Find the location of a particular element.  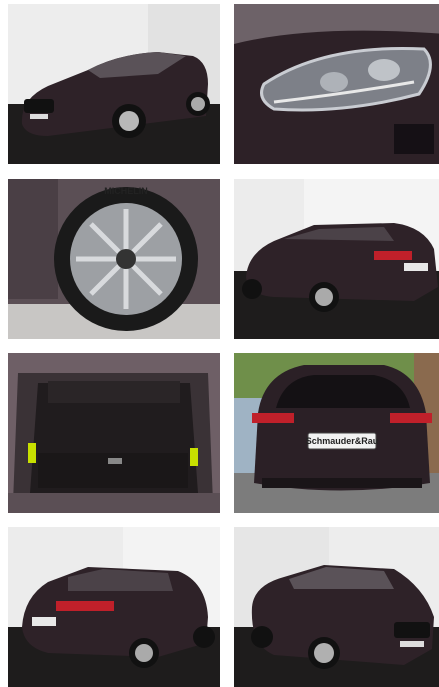

photo-thumbnail-headlight is located at coordinates (336, 84).